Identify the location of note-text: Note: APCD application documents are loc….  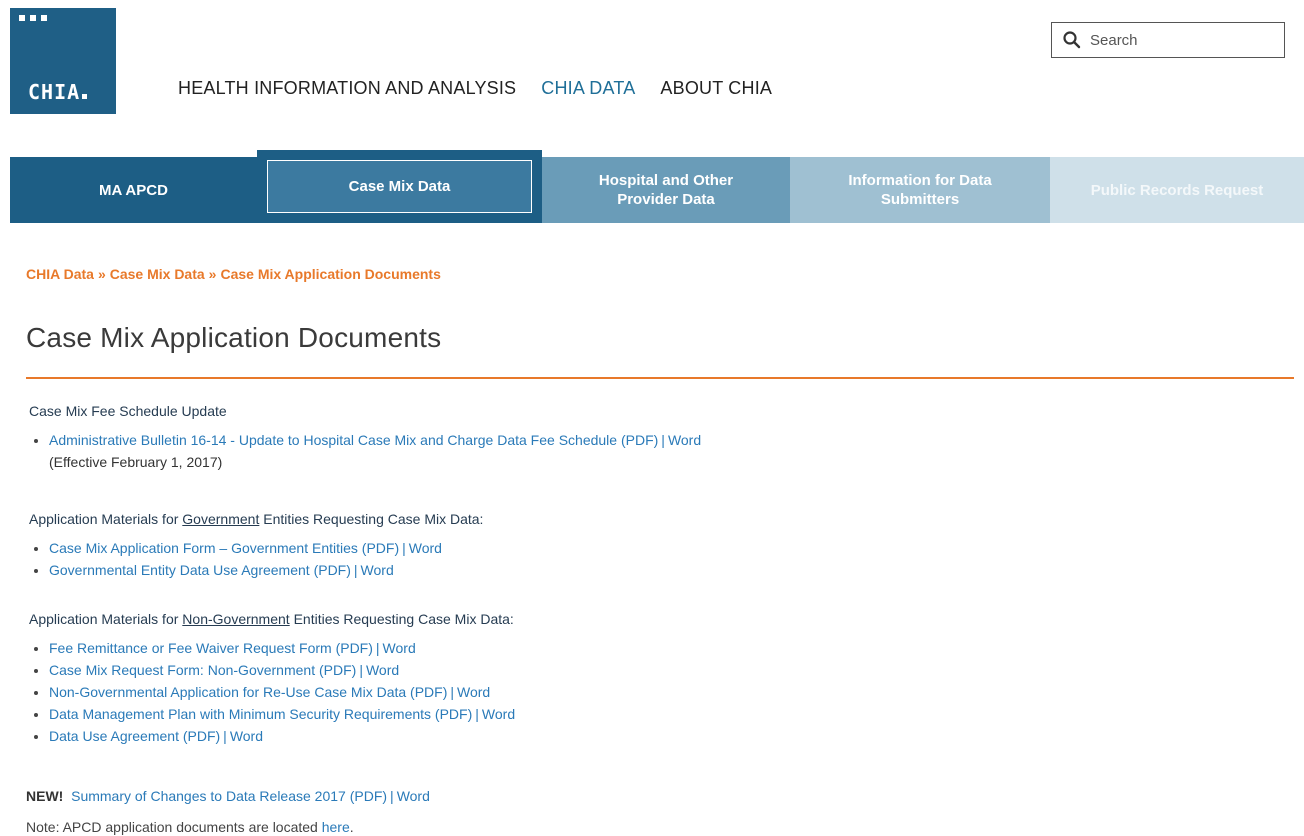
(174, 827).